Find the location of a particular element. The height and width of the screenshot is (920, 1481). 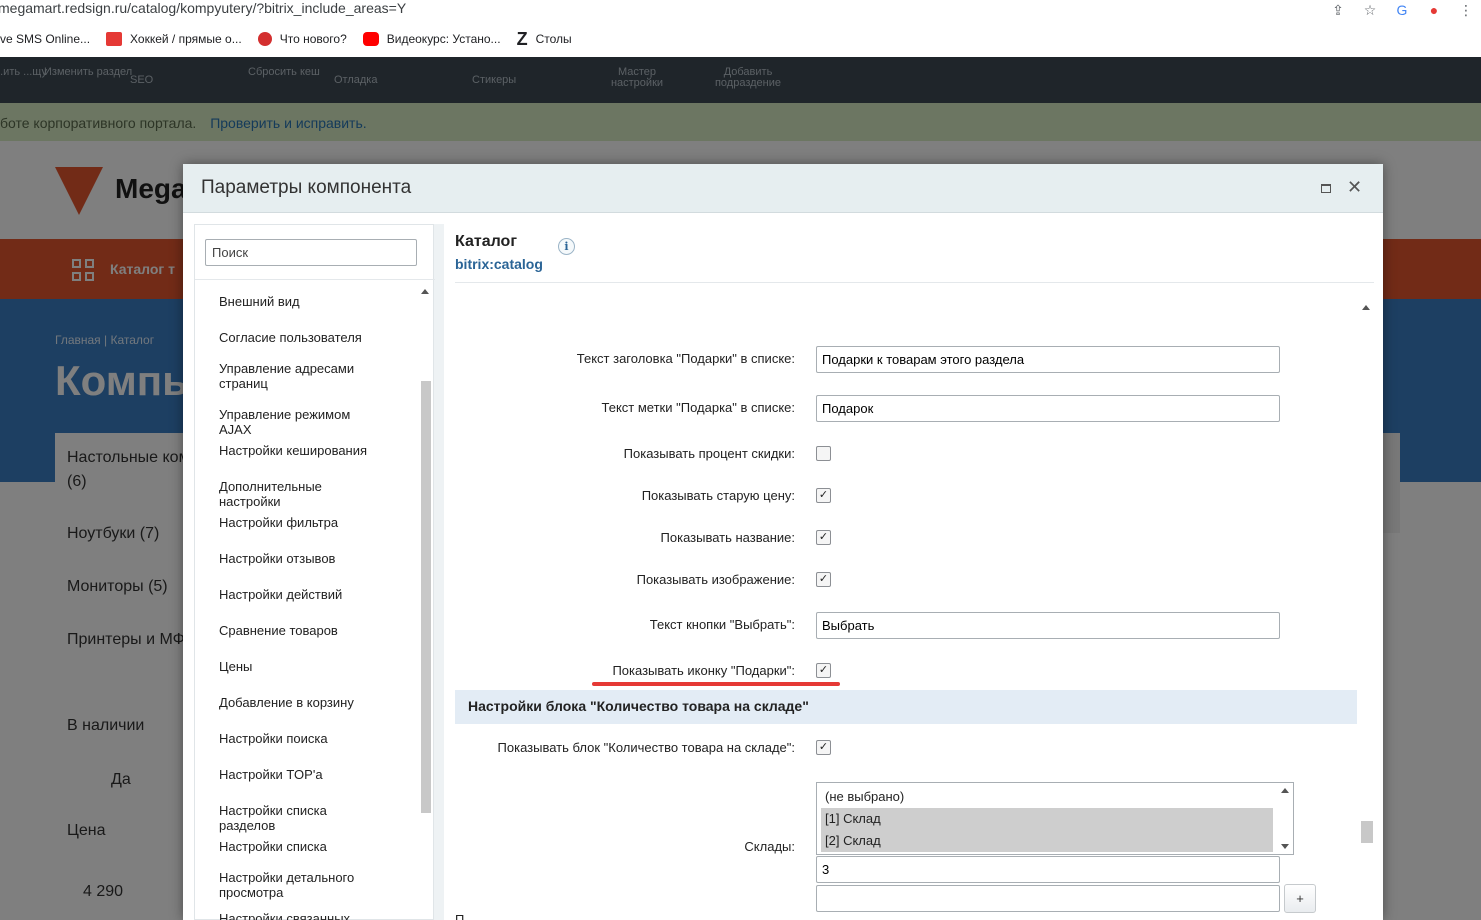

bookmark-label: Столы is located at coordinates (553, 39).